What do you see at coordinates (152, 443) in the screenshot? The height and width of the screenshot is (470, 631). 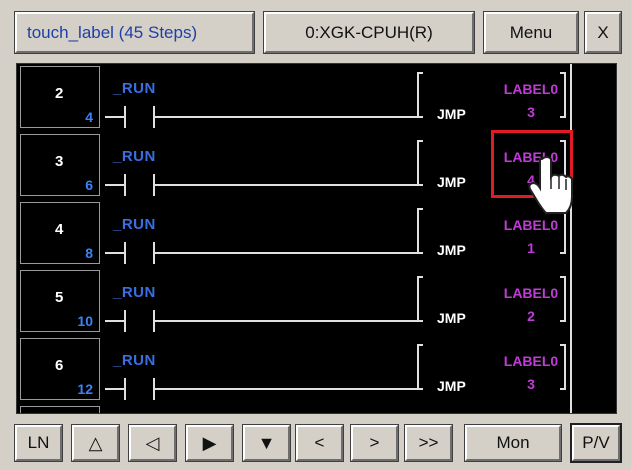 I see `left-arrow-button: ◁` at bounding box center [152, 443].